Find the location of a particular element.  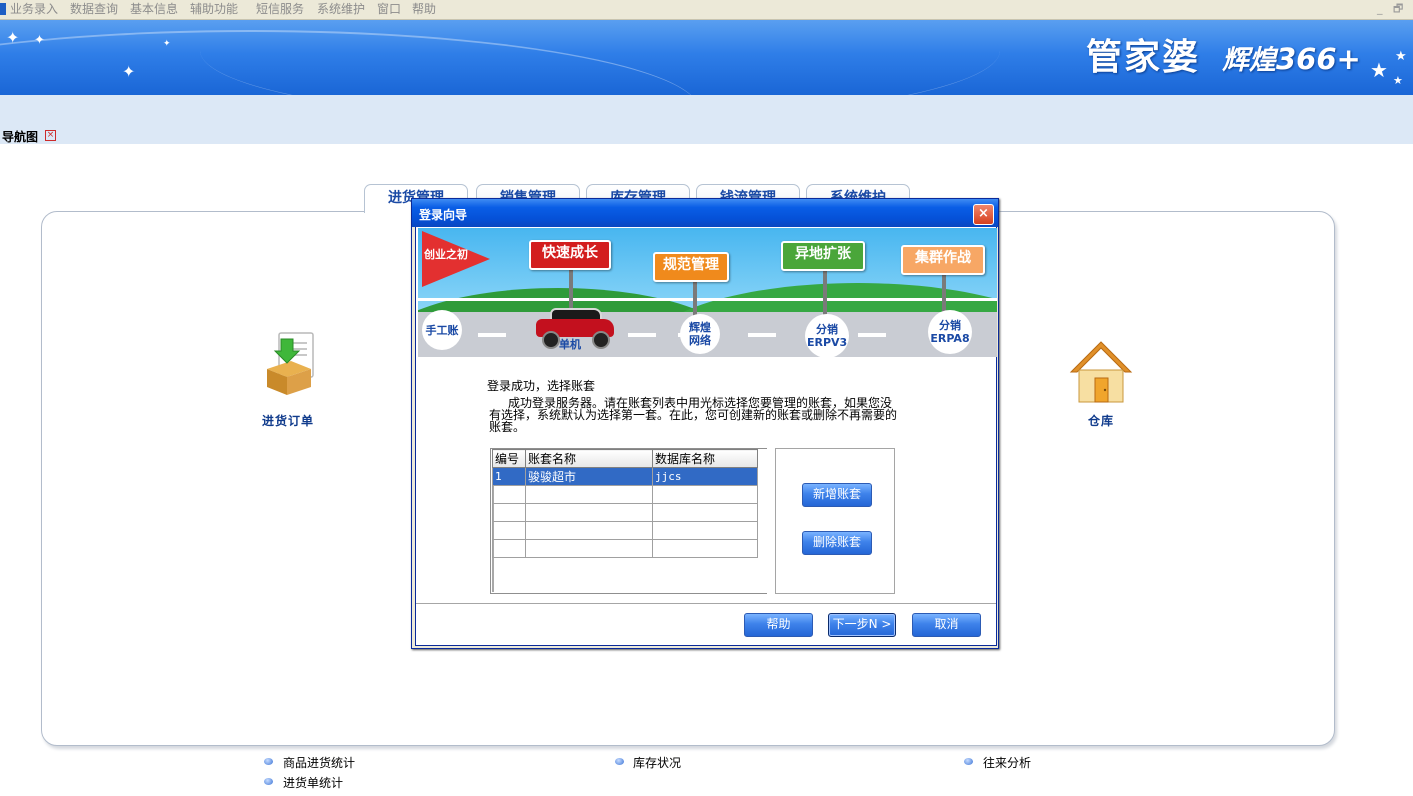

stage-manual-ledger: 手工账 is located at coordinates (442, 330).